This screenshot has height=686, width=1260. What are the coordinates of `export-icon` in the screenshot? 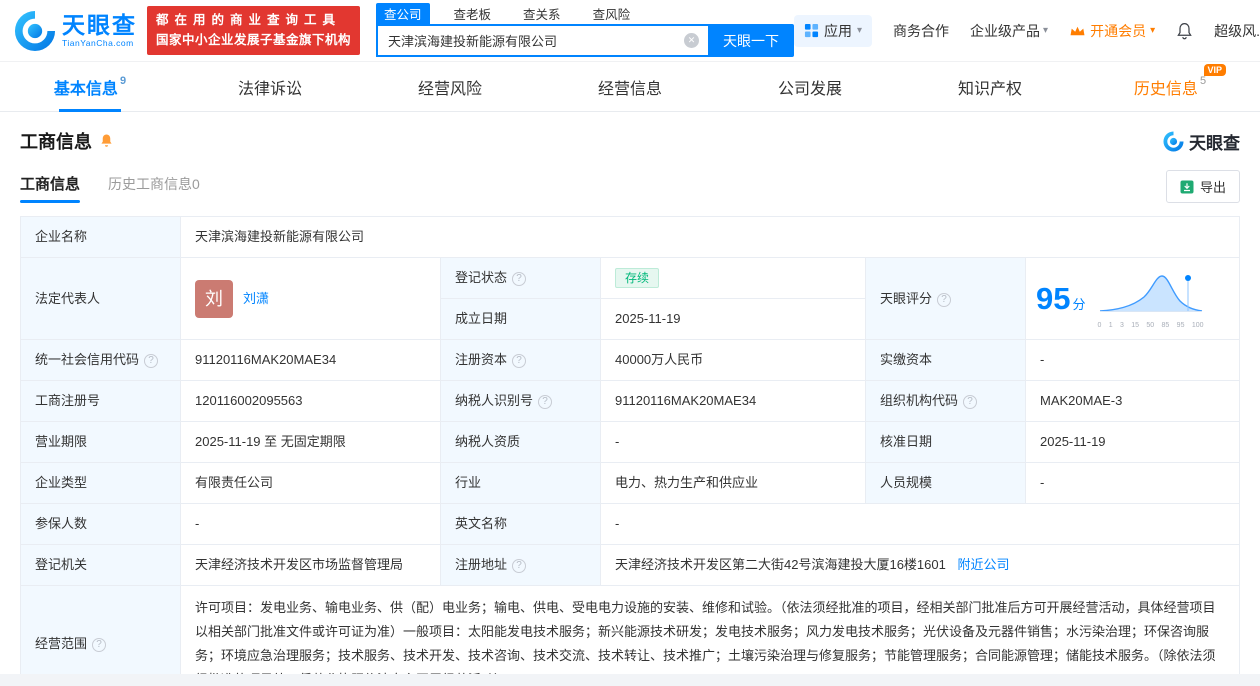 It's located at (1187, 186).